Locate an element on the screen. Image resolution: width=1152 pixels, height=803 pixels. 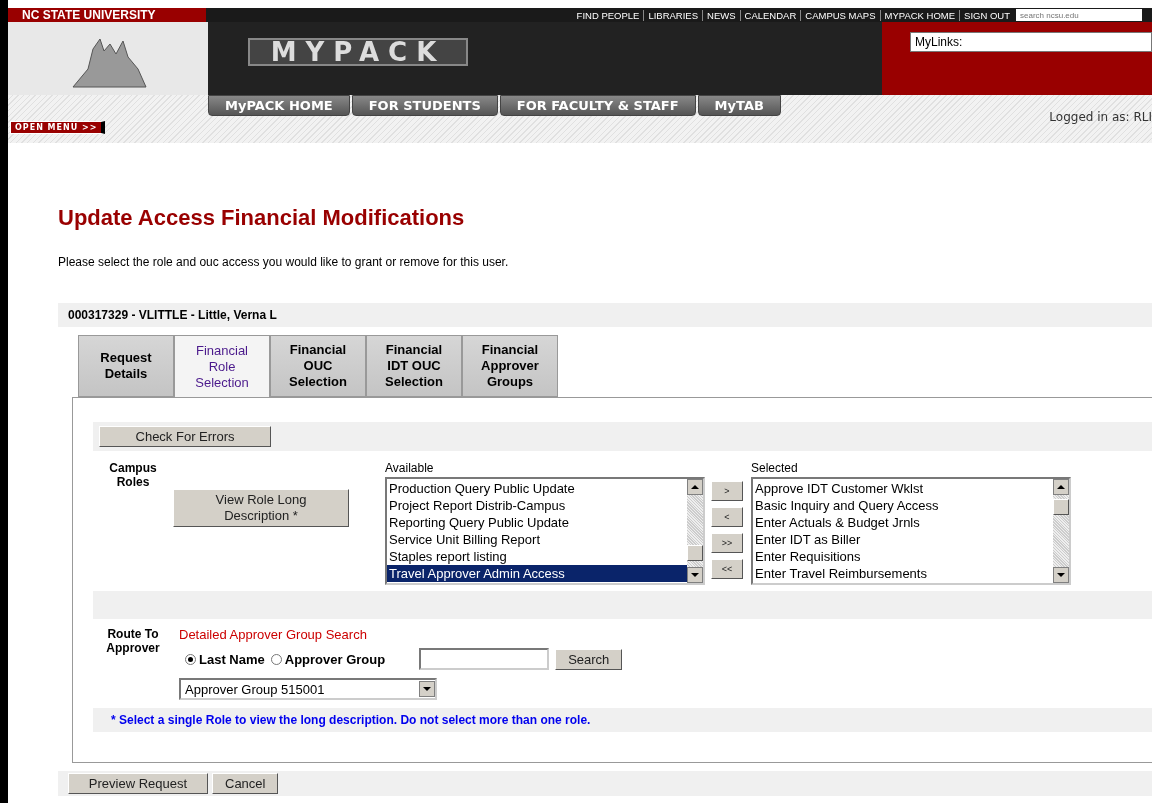
list-option: Reporting Query Public Update is located at coordinates (537, 522).